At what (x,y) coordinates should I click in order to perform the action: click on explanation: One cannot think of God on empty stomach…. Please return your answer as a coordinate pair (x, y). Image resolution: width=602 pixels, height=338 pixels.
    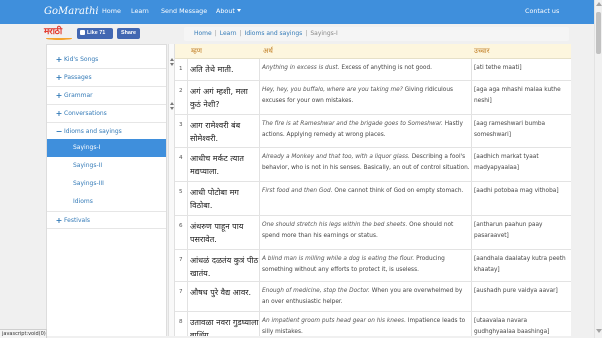
    Looking at the image, I should click on (399, 191).